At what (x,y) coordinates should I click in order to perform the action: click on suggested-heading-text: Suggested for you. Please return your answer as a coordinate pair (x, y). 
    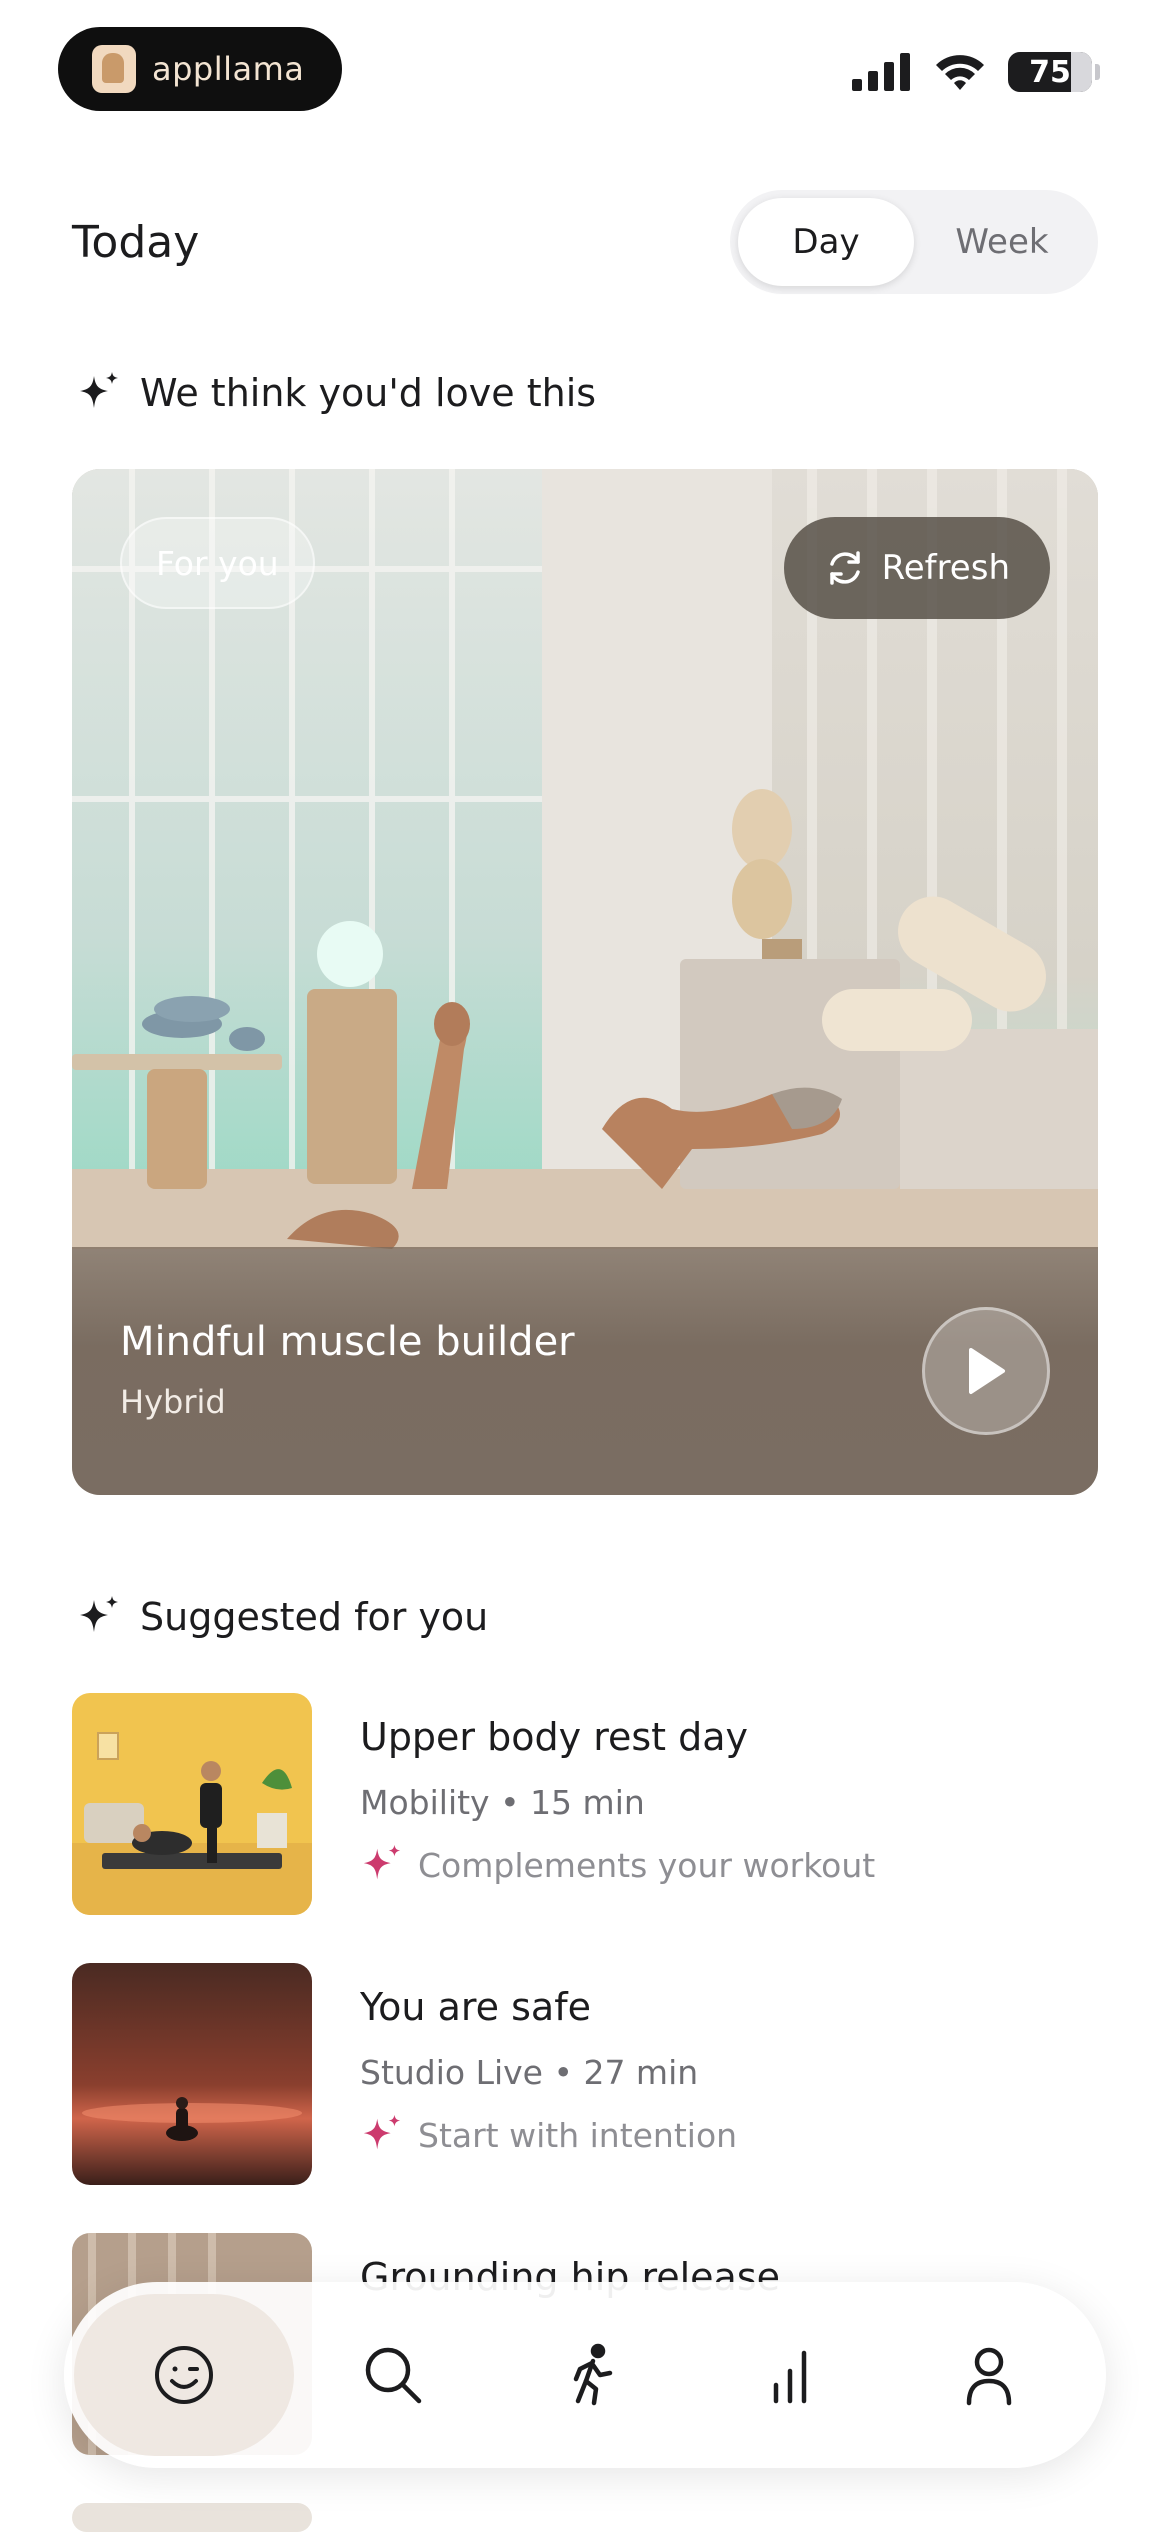
    Looking at the image, I should click on (314, 1617).